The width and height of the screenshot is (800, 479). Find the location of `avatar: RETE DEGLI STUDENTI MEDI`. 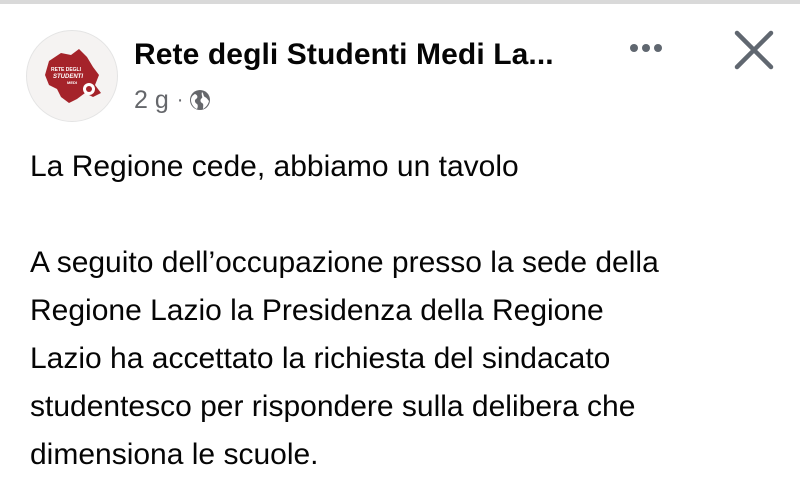

avatar: RETE DEGLI STUDENTI MEDI is located at coordinates (72, 76).